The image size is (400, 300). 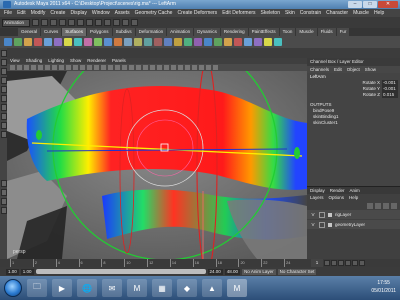 I want to click on shelf-tab-deformation: Deformation, so click(x=151, y=32).